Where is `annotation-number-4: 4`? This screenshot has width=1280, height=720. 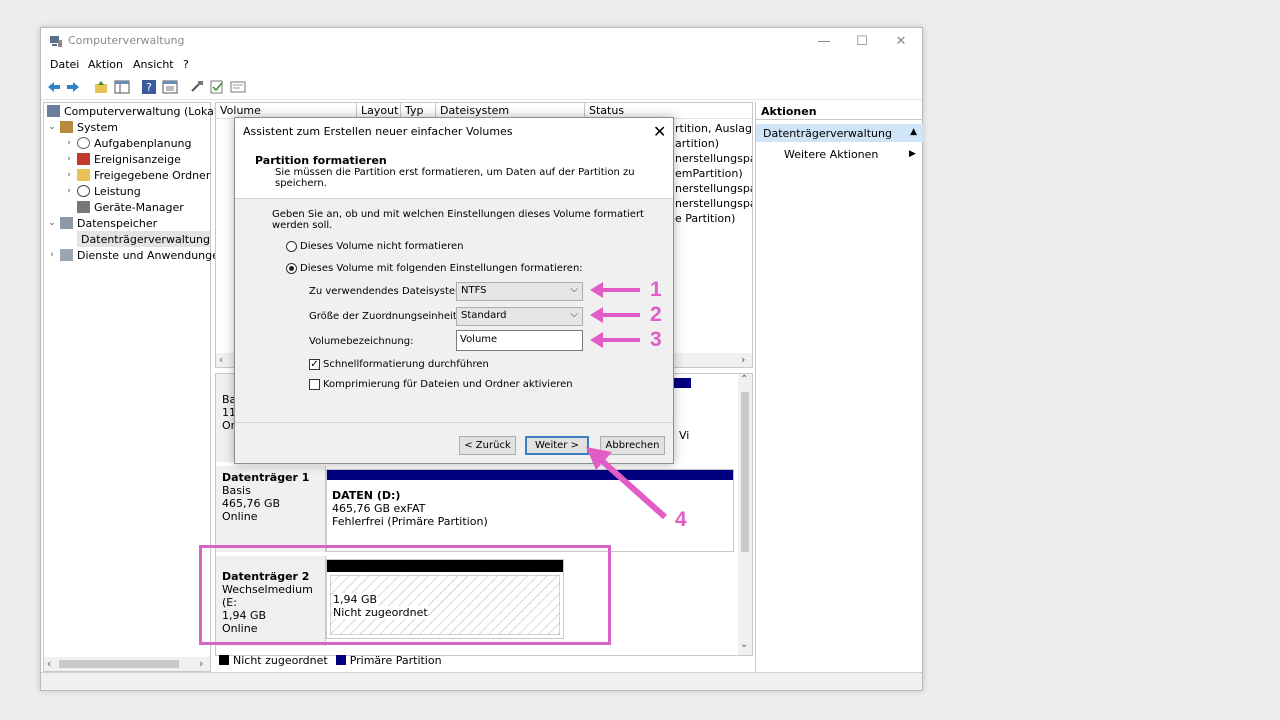 annotation-number-4: 4 is located at coordinates (681, 519).